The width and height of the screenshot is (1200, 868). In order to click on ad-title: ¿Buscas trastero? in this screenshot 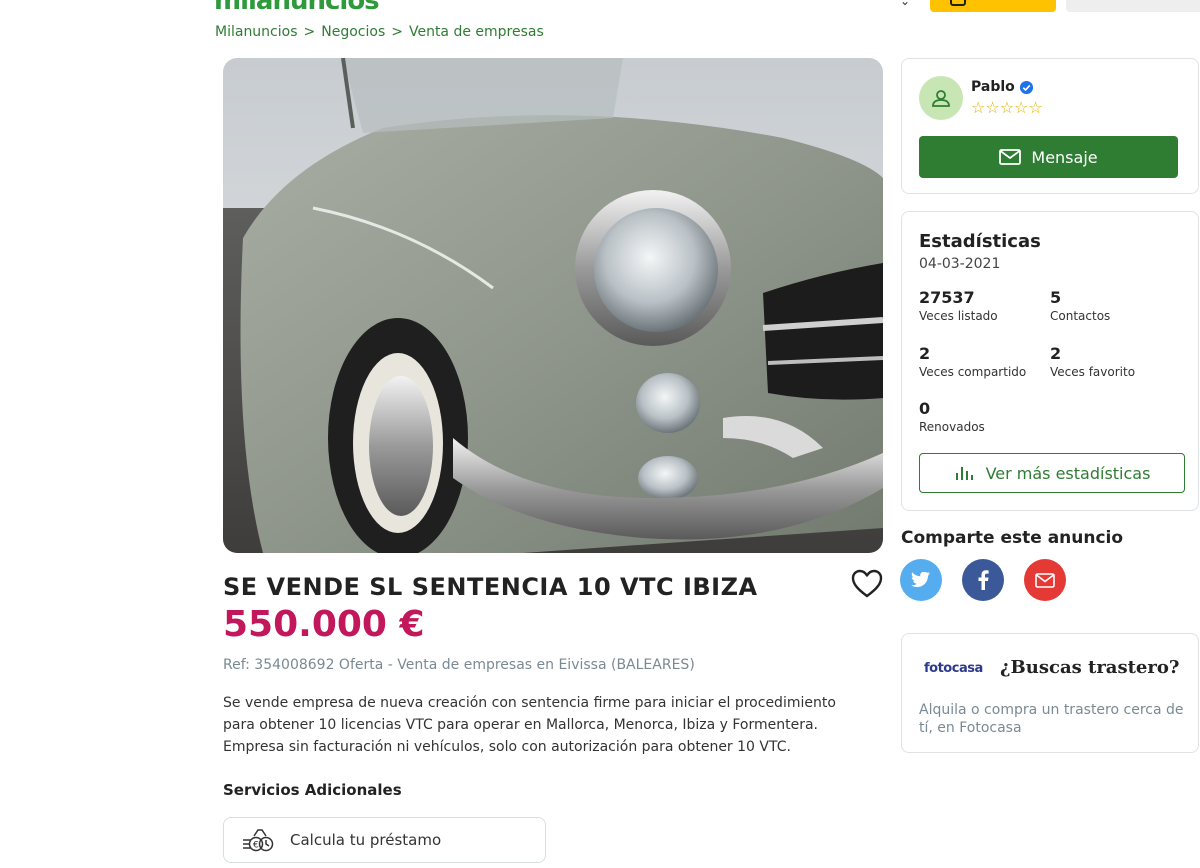, I will do `click(1090, 667)`.